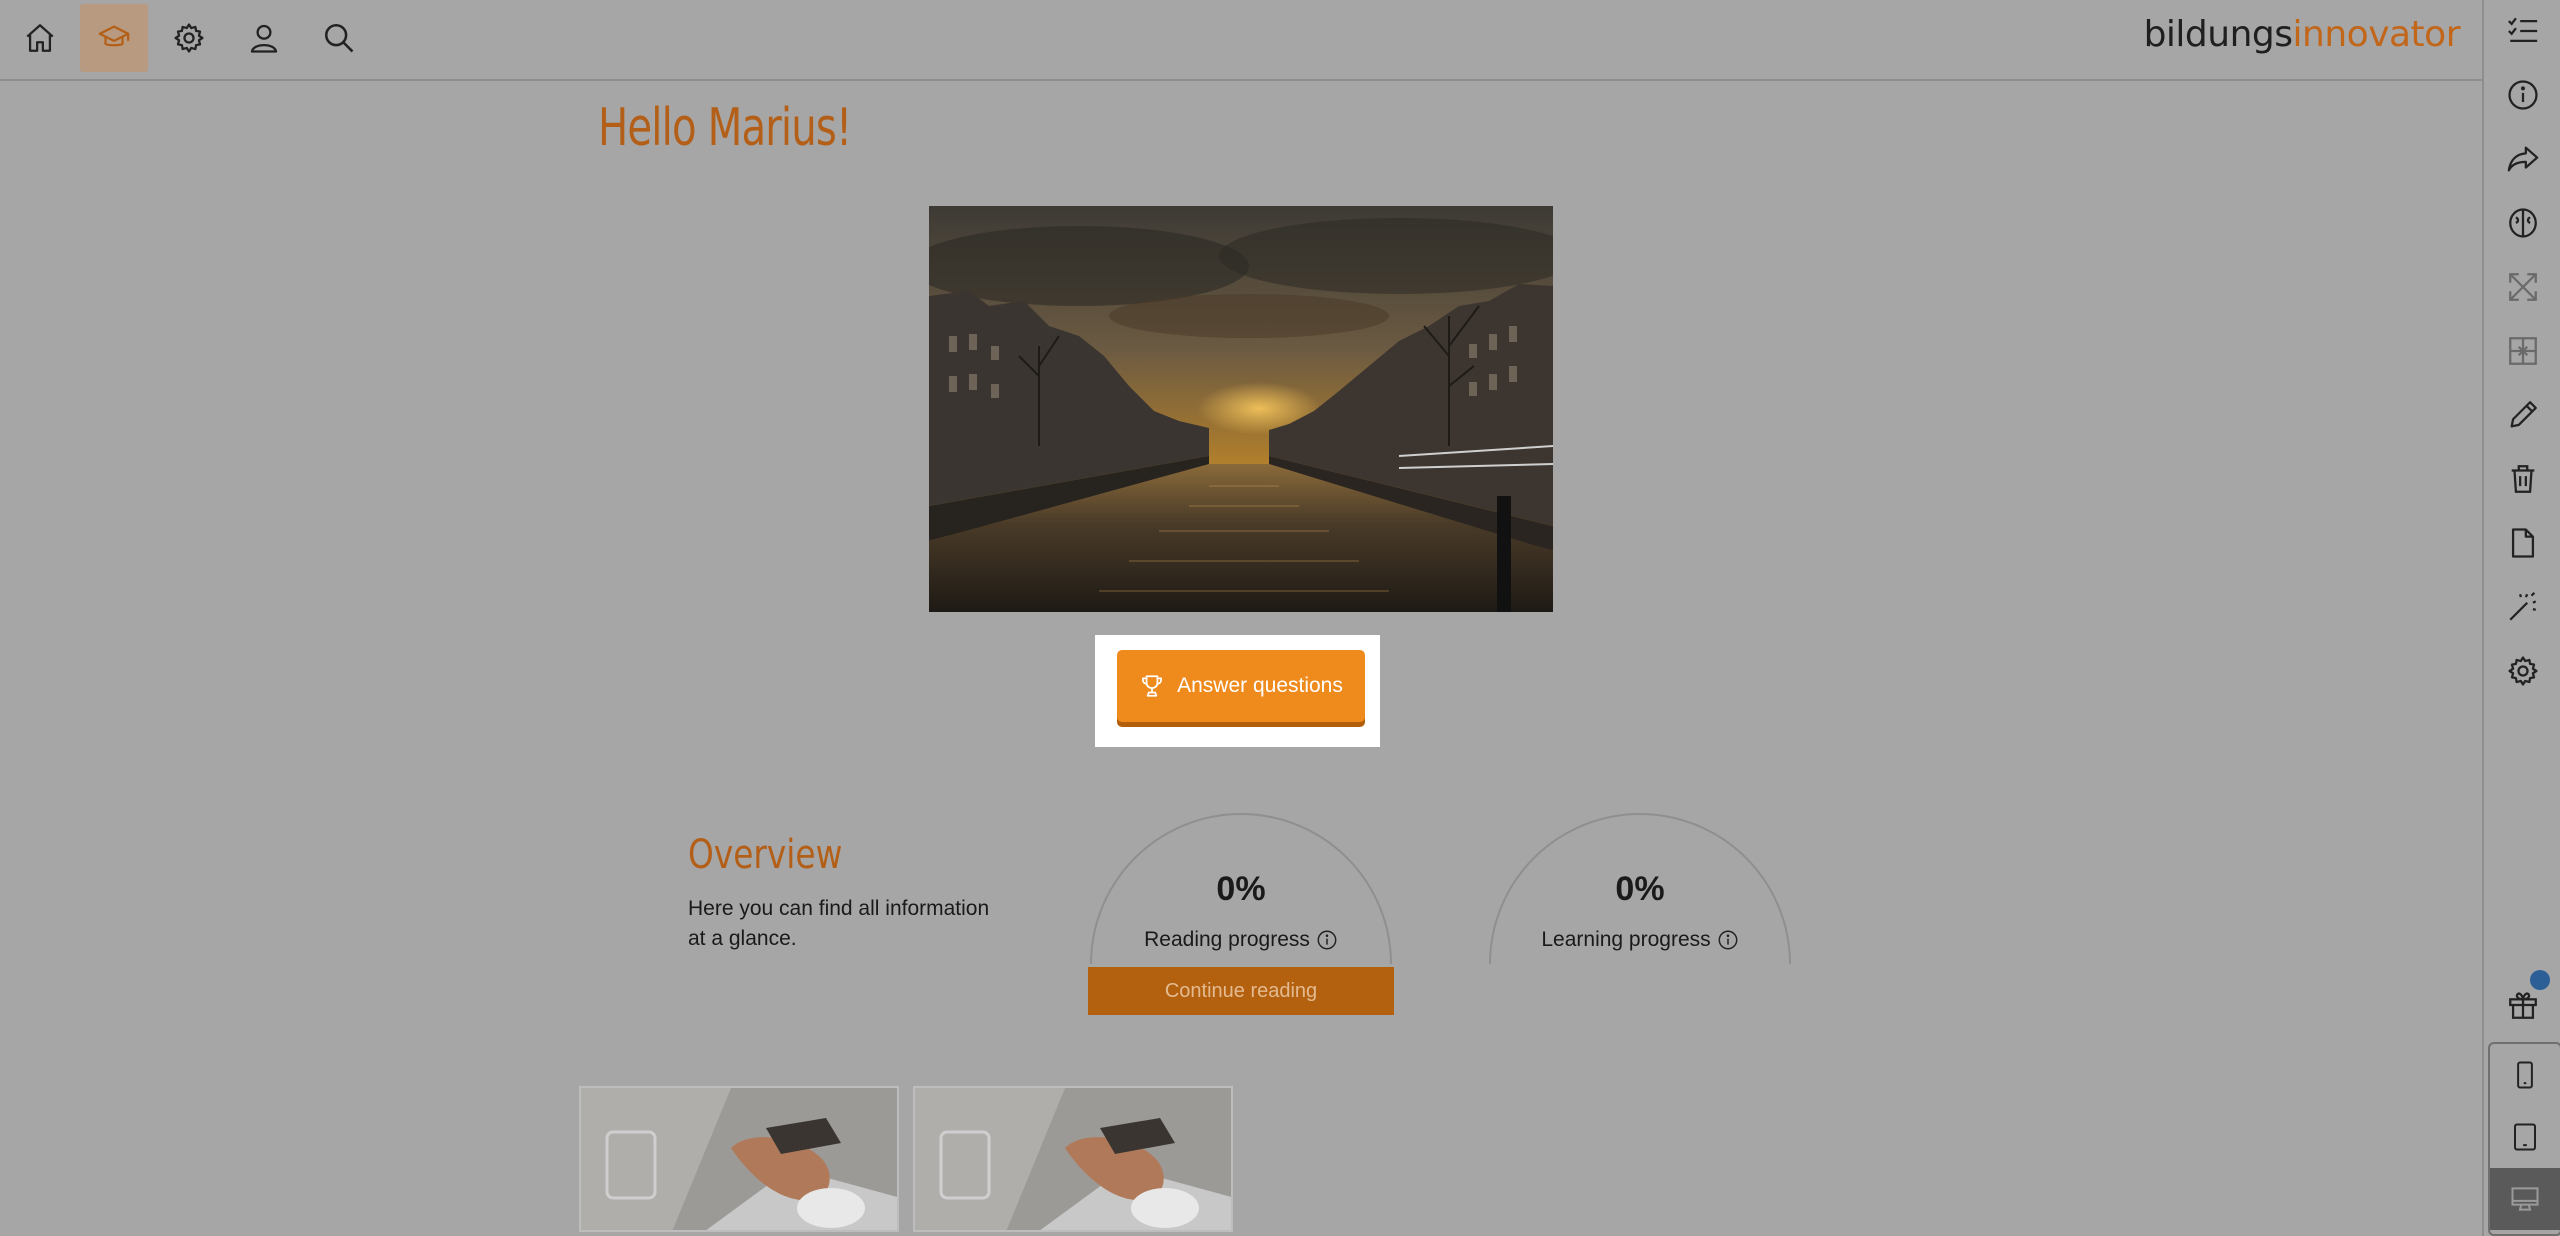  I want to click on rail-delete-button, so click(2522, 479).